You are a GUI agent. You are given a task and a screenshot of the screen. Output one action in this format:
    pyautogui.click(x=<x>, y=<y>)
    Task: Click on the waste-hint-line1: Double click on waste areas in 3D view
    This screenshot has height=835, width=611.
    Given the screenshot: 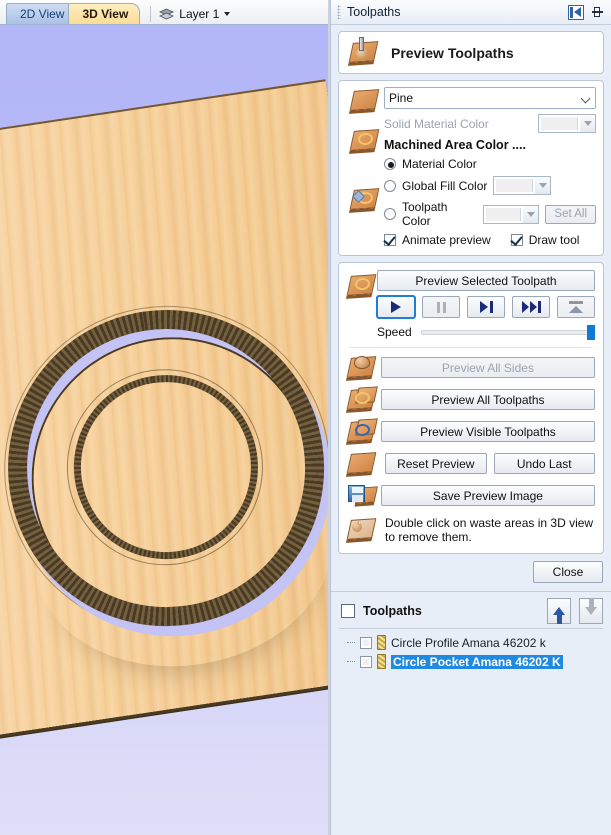 What is the action you would take?
    pyautogui.click(x=489, y=523)
    